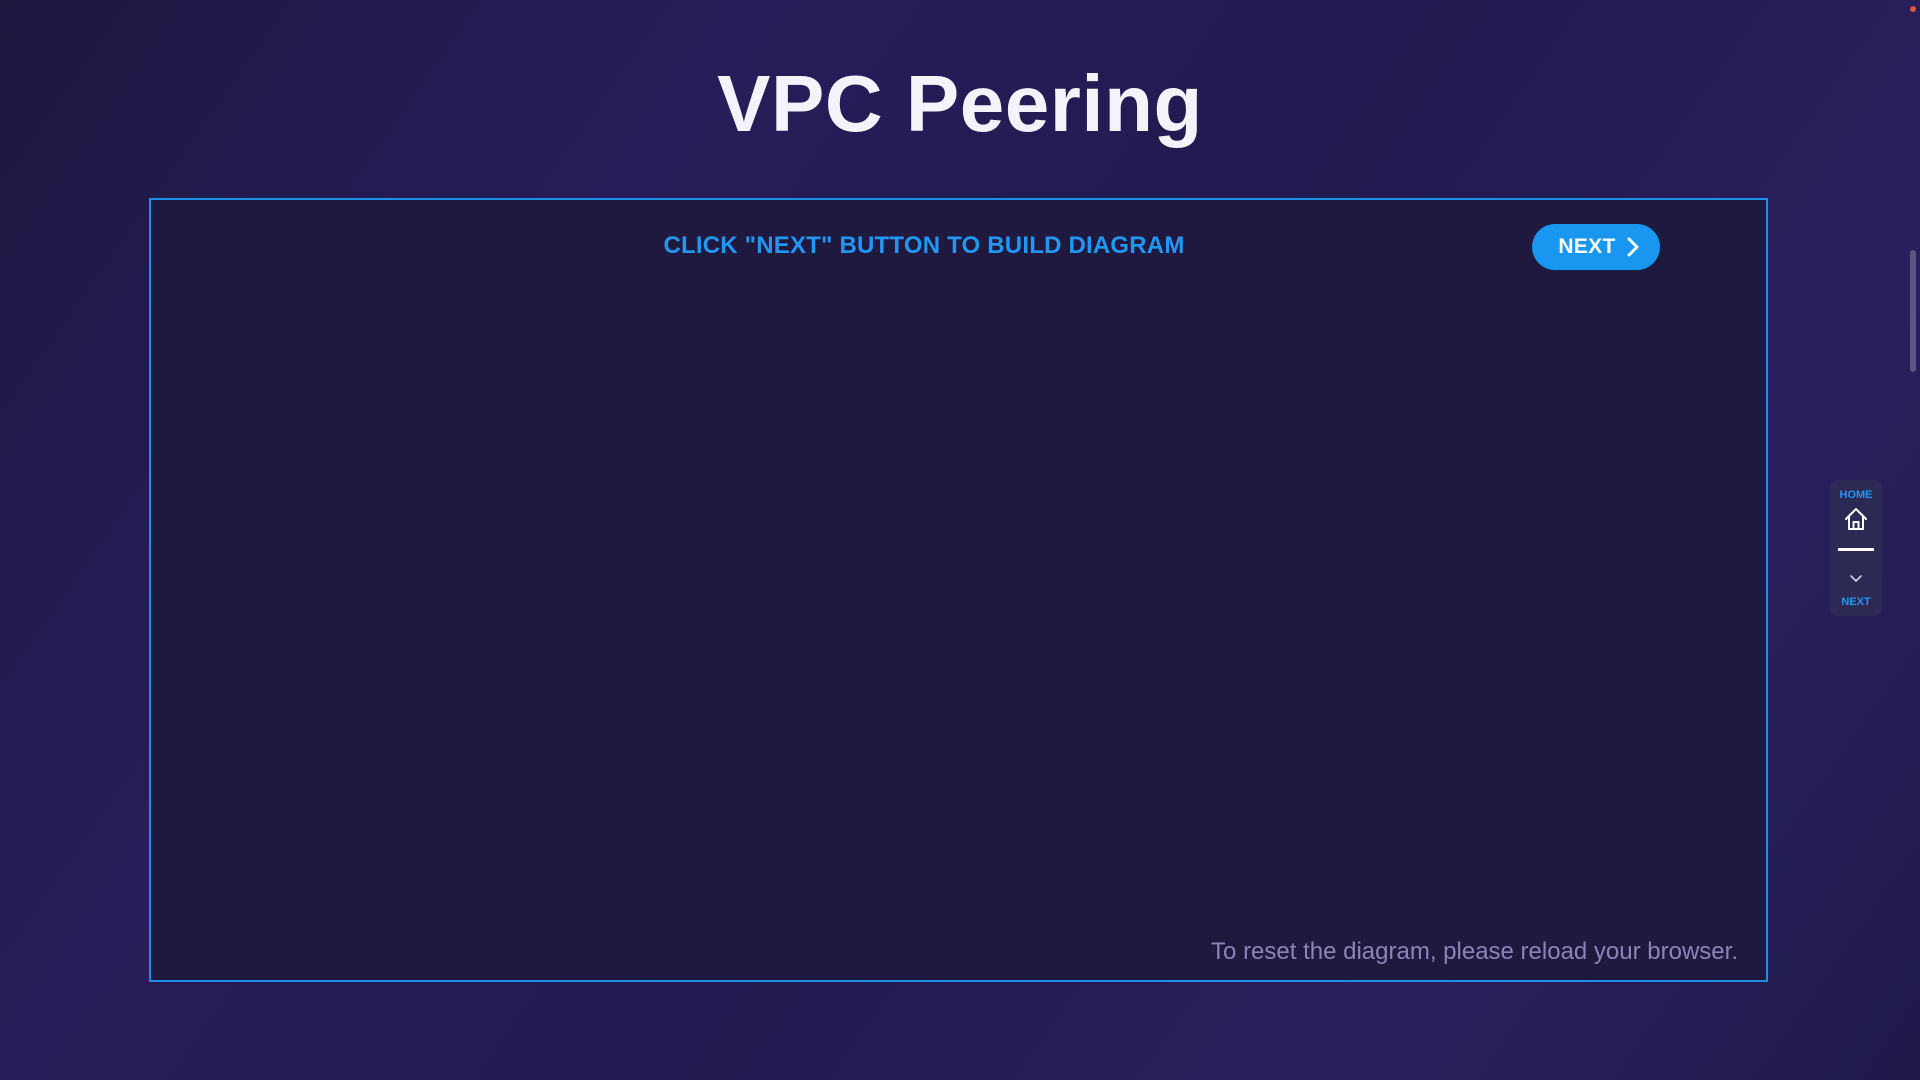 This screenshot has width=1920, height=1080. I want to click on chevron-right-icon, so click(1633, 247).